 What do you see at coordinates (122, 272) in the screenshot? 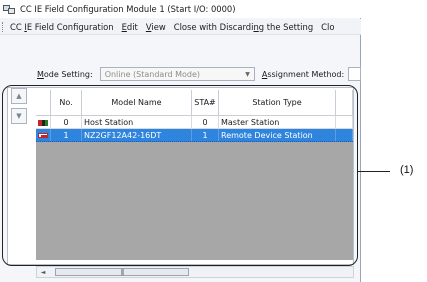
I see `scrollbar-thumb: |||` at bounding box center [122, 272].